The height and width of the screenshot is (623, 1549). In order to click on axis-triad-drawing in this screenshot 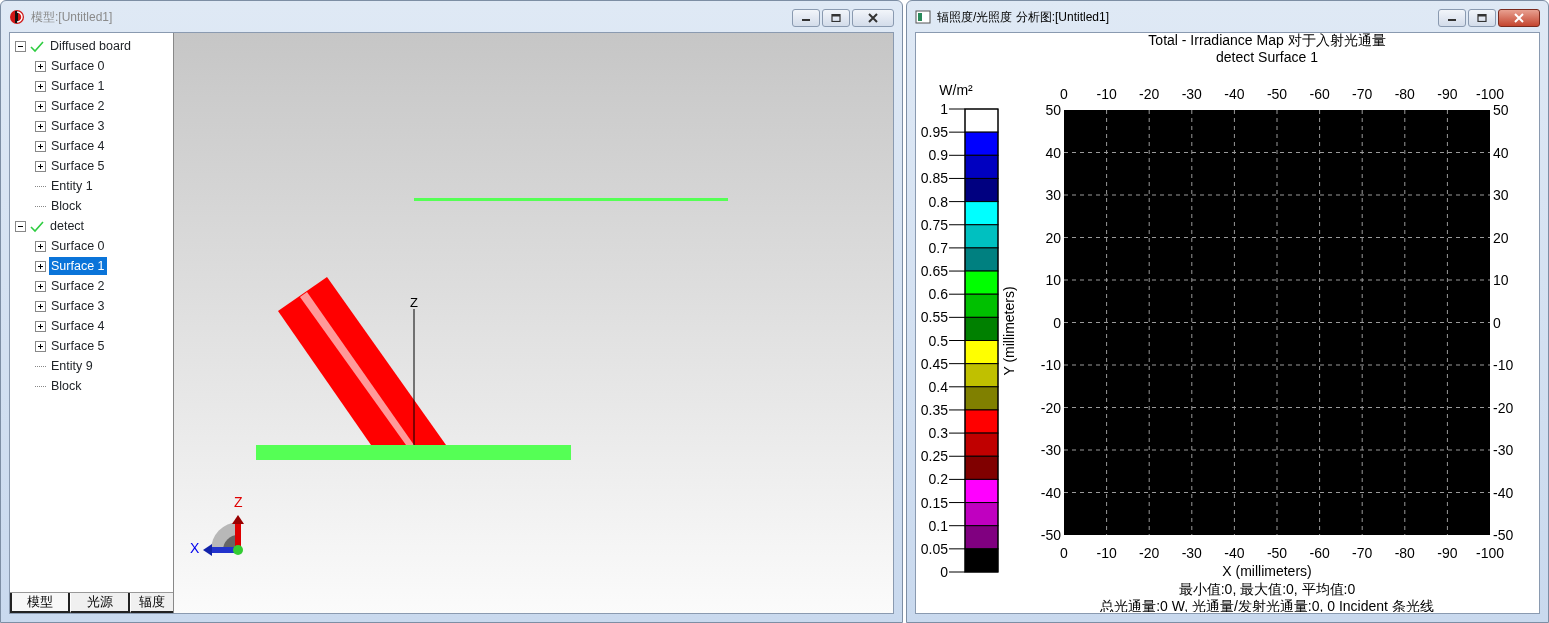, I will do `click(223, 535)`.